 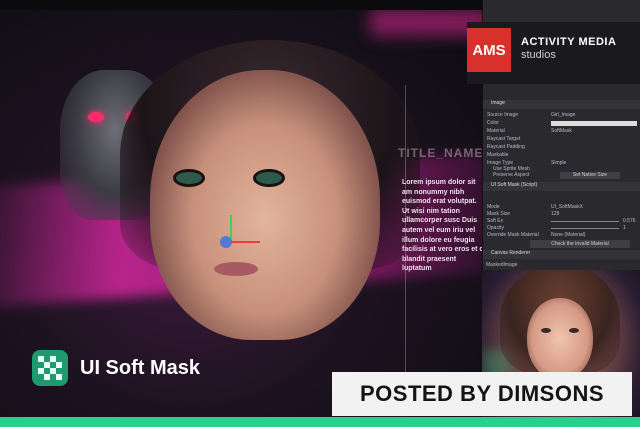 I want to click on product-title: UI Soft Mask, so click(x=140, y=367).